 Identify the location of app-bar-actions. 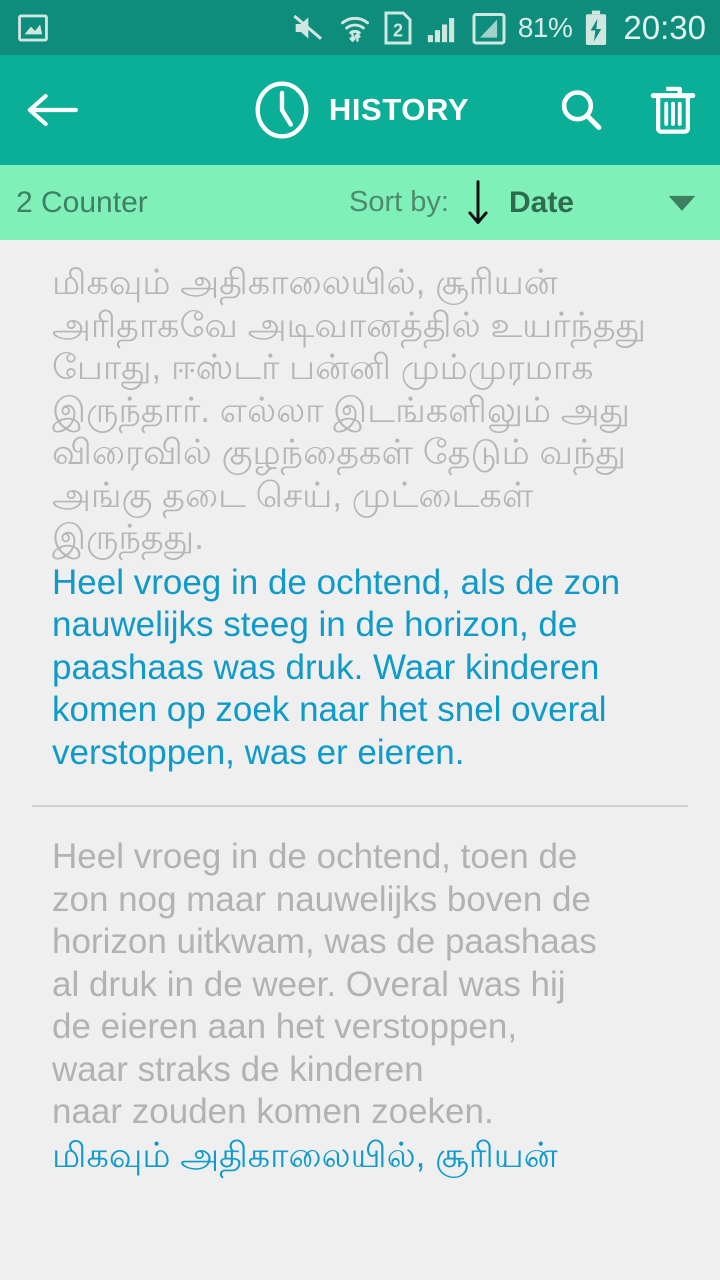
(627, 110).